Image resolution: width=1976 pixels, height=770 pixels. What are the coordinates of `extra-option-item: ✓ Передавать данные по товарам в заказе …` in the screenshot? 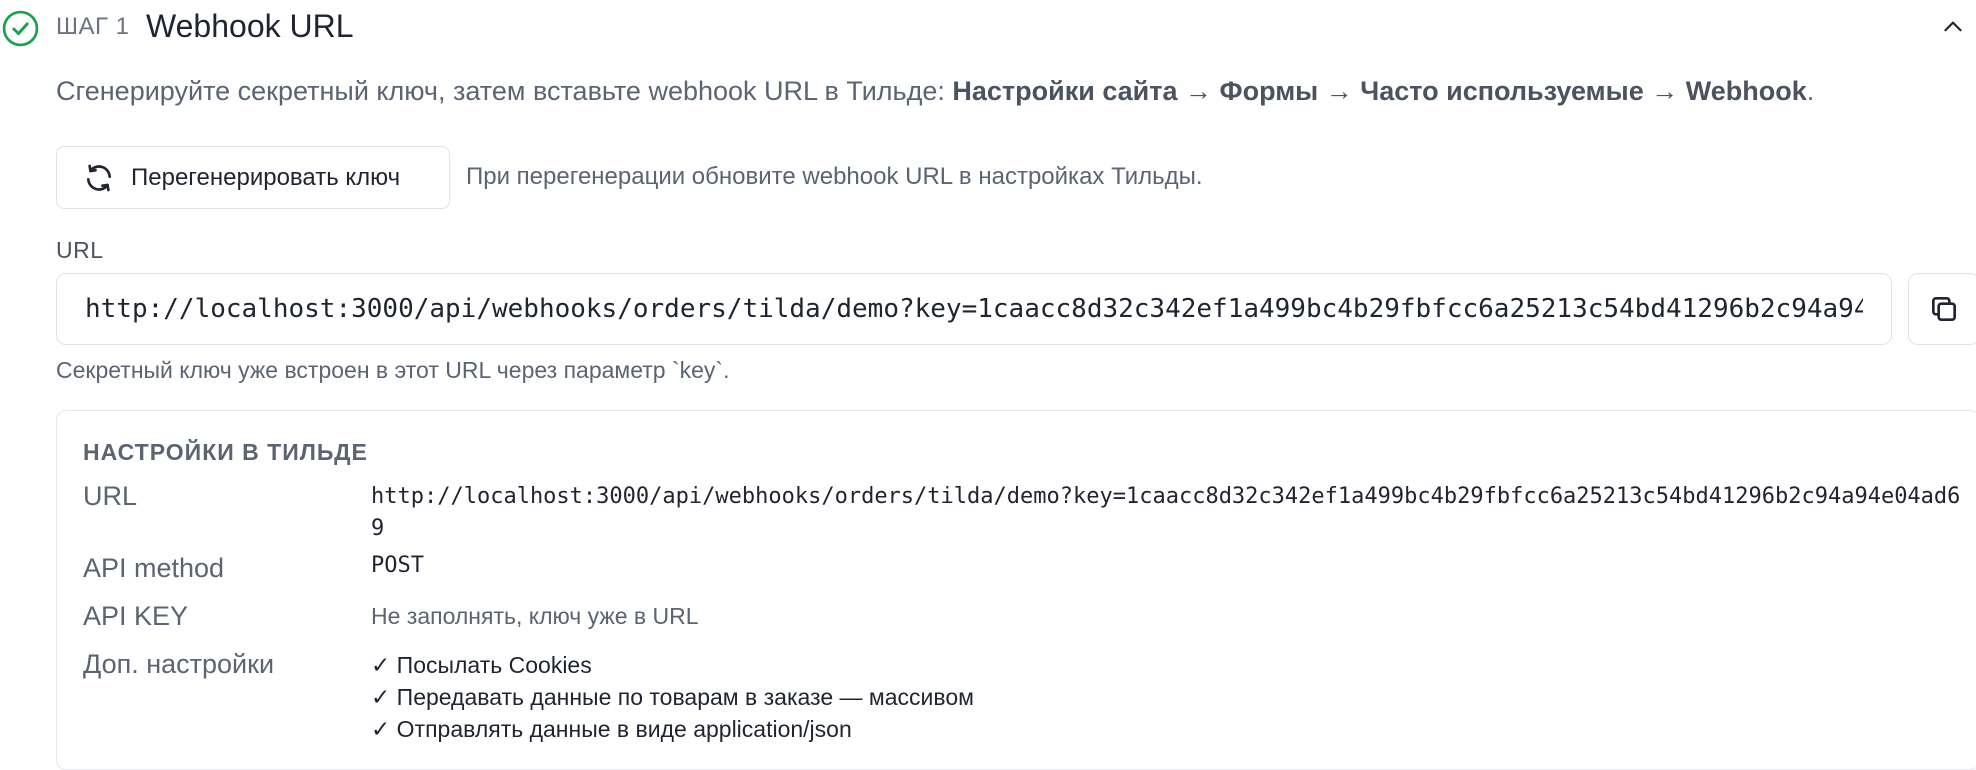 It's located at (672, 697).